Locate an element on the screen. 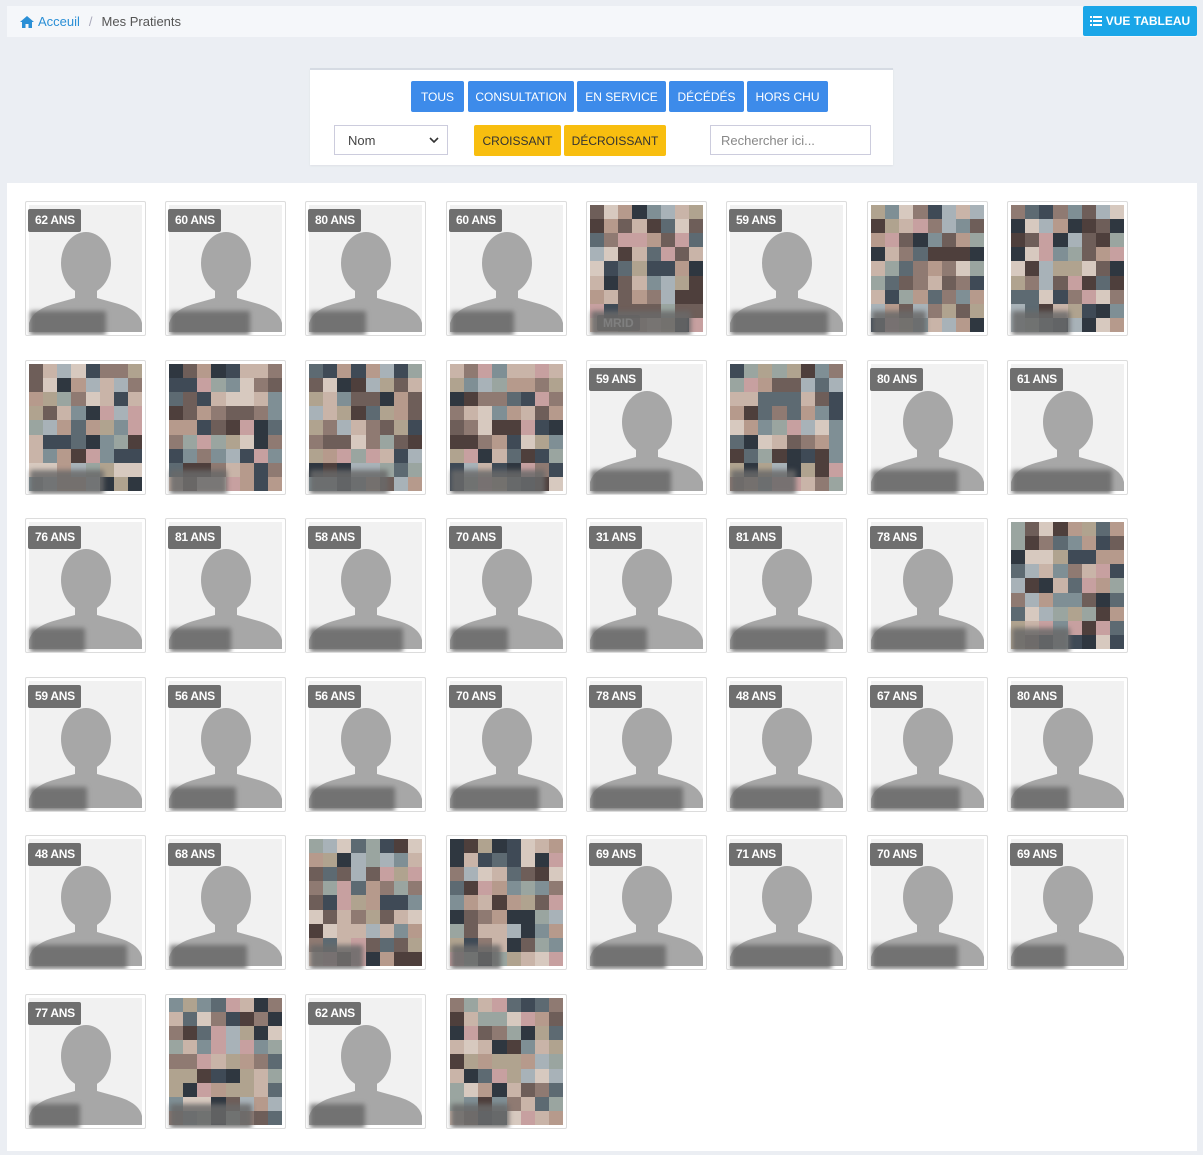 The width and height of the screenshot is (1203, 1155). age-badge: 31 ANS is located at coordinates (615, 537).